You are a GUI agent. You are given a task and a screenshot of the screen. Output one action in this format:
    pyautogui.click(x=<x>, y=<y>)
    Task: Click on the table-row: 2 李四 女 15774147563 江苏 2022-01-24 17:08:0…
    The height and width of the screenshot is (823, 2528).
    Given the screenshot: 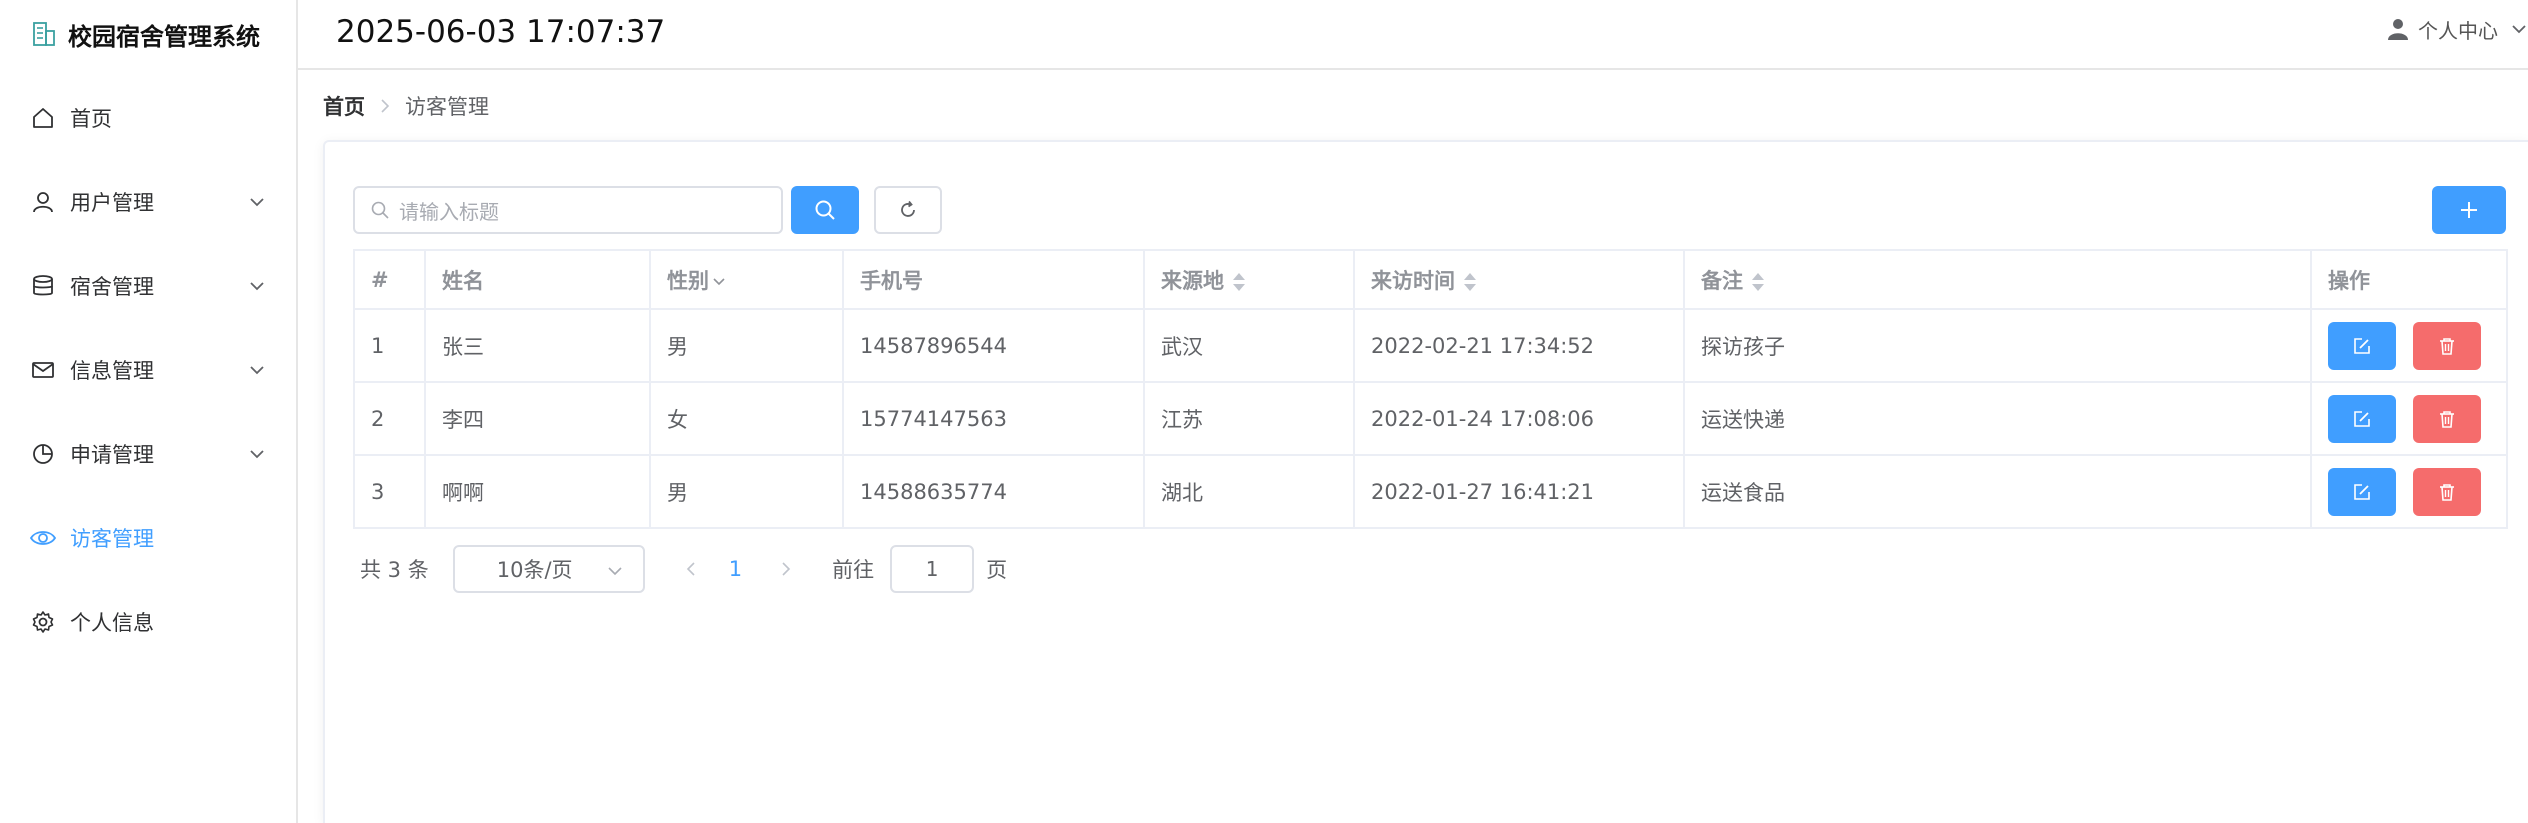 What is the action you would take?
    pyautogui.click(x=1430, y=418)
    